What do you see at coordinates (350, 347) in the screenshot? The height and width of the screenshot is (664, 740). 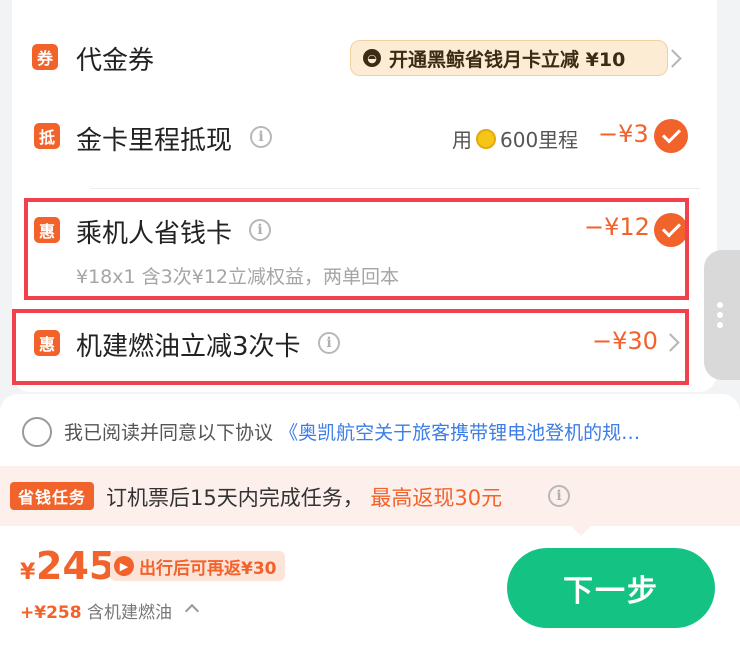 I see `highlight-box-fuel-card` at bounding box center [350, 347].